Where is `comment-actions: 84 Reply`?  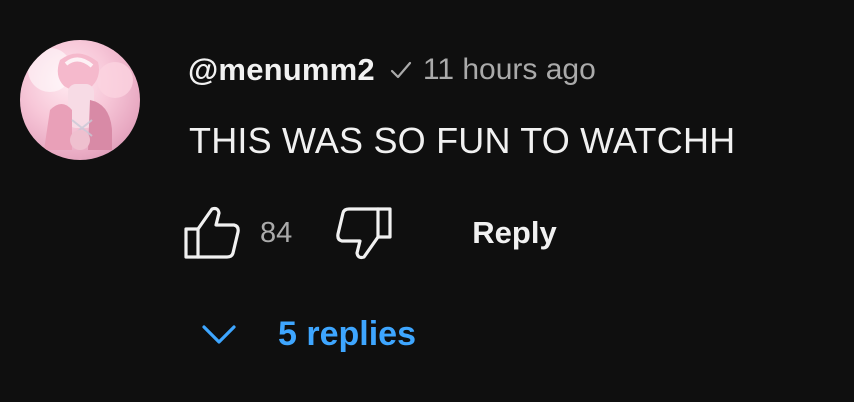
comment-actions: 84 Reply is located at coordinates (369, 233).